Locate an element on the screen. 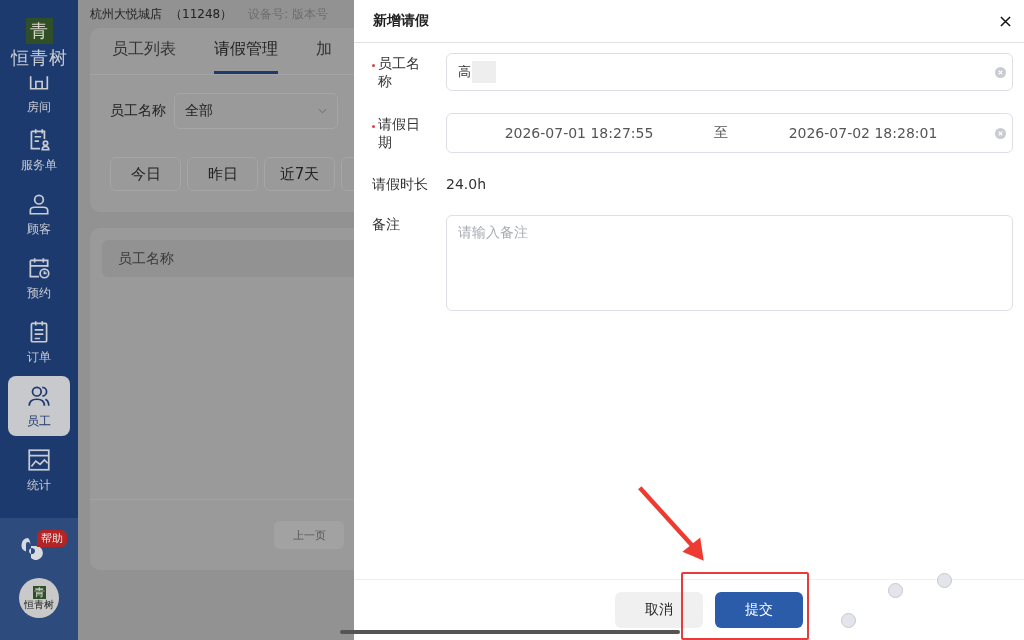  date-button: 近7天 is located at coordinates (299, 174).